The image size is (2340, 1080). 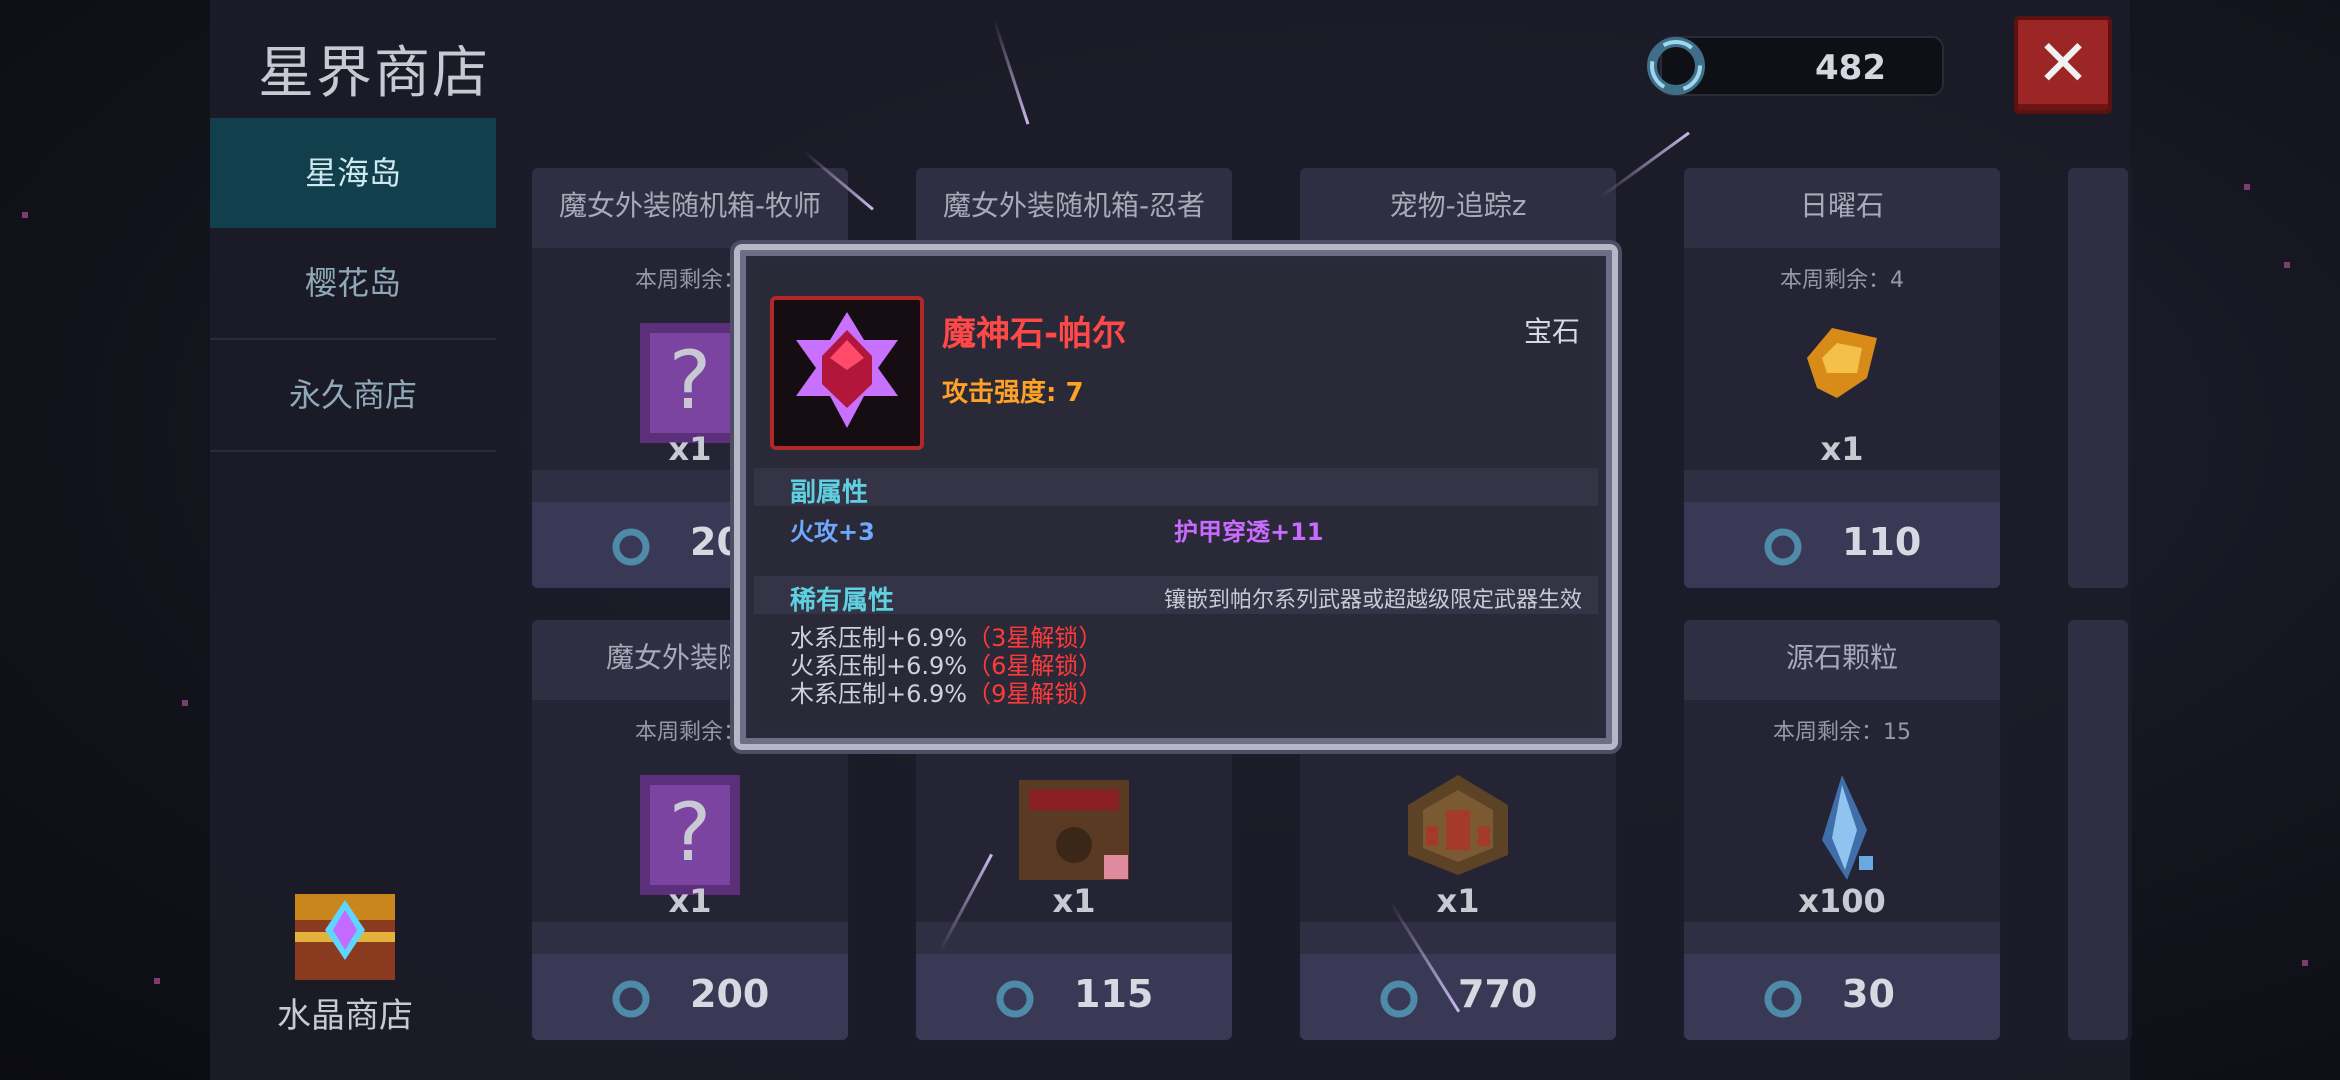 I want to click on price-bar: 110, so click(x=1842, y=545).